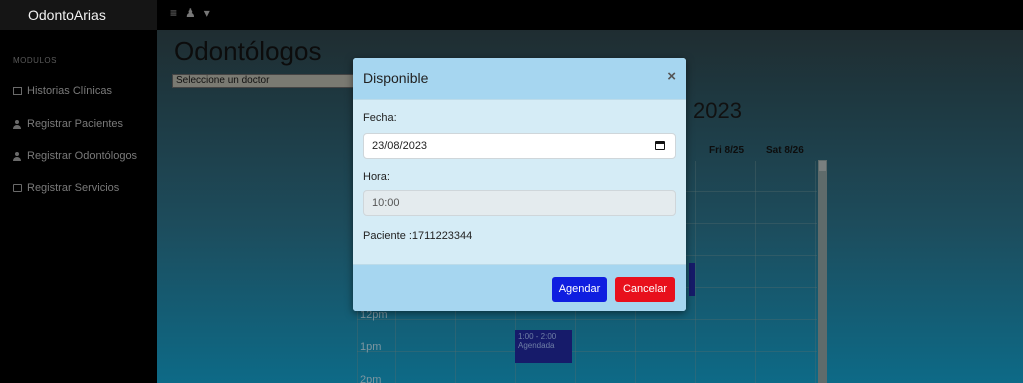 The image size is (1023, 383). Describe the element at coordinates (660, 145) in the screenshot. I see `calendar-icon` at that location.